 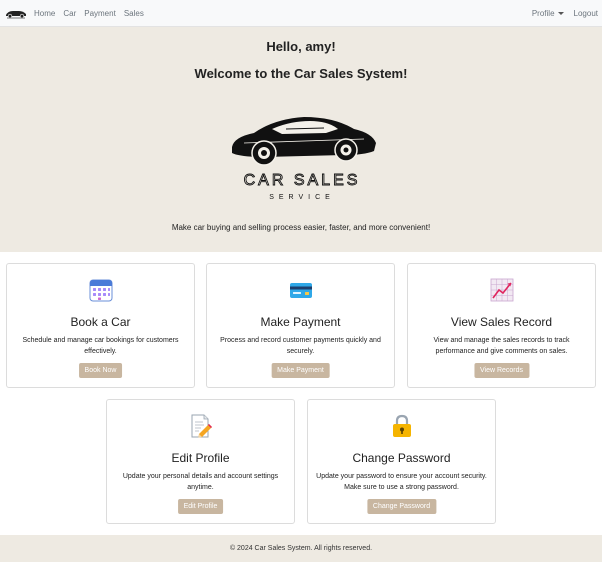 What do you see at coordinates (401, 506) in the screenshot?
I see `change-password-button: Change Password` at bounding box center [401, 506].